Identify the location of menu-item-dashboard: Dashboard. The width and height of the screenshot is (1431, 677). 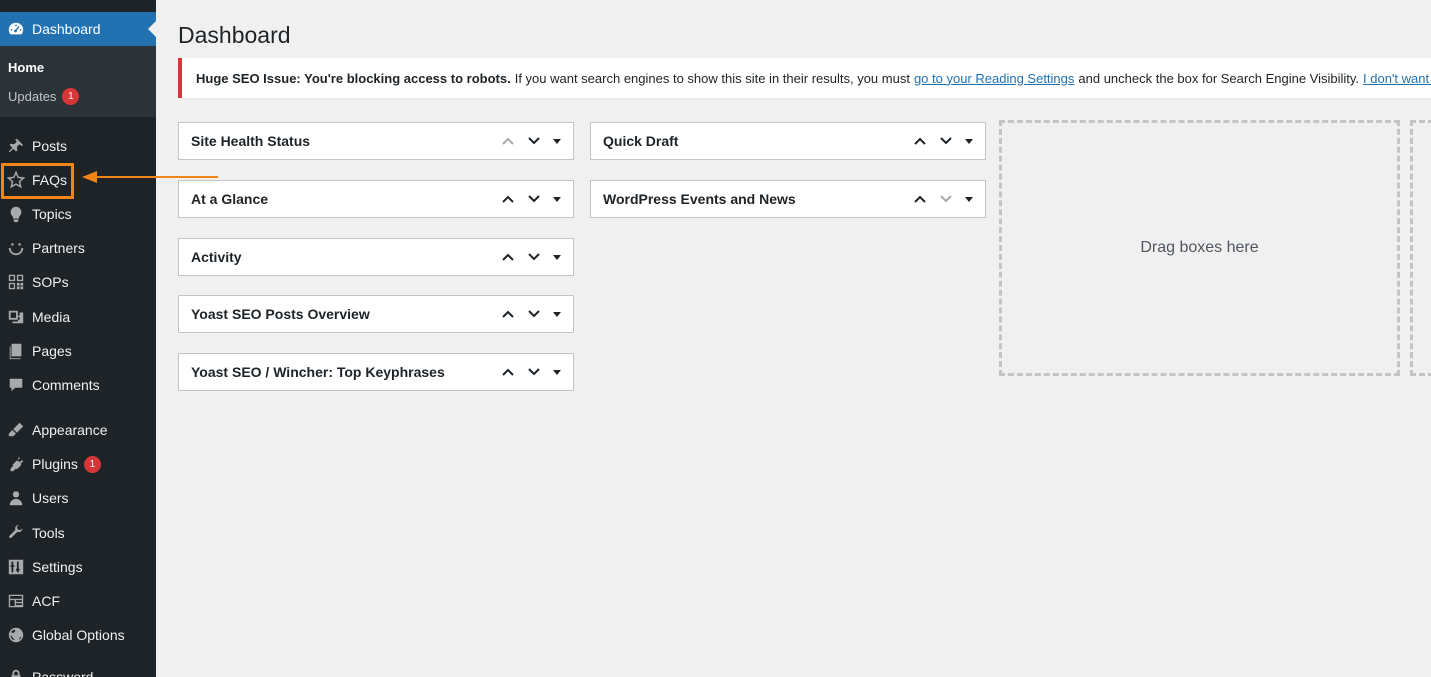
(78, 29).